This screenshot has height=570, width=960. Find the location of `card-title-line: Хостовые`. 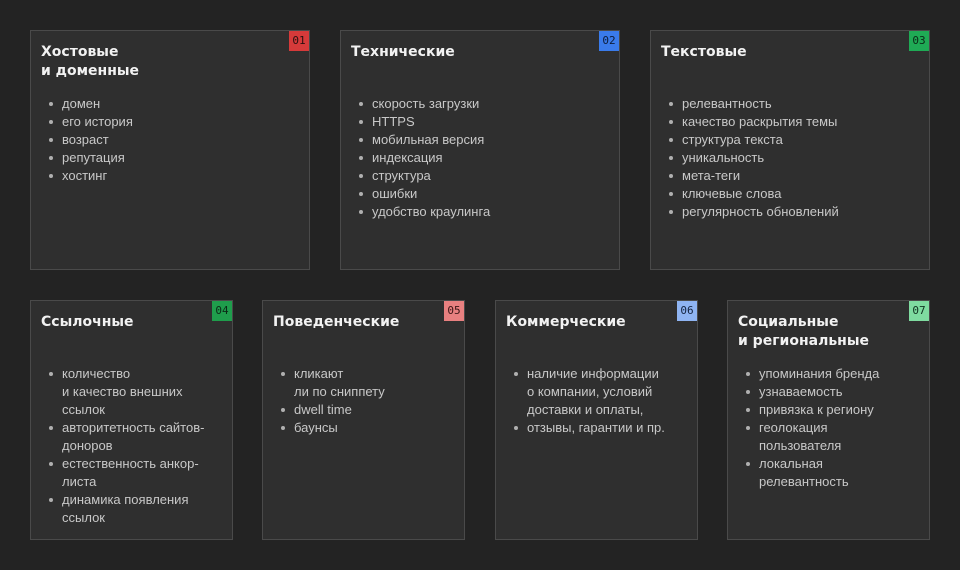

card-title-line: Хостовые is located at coordinates (80, 52).